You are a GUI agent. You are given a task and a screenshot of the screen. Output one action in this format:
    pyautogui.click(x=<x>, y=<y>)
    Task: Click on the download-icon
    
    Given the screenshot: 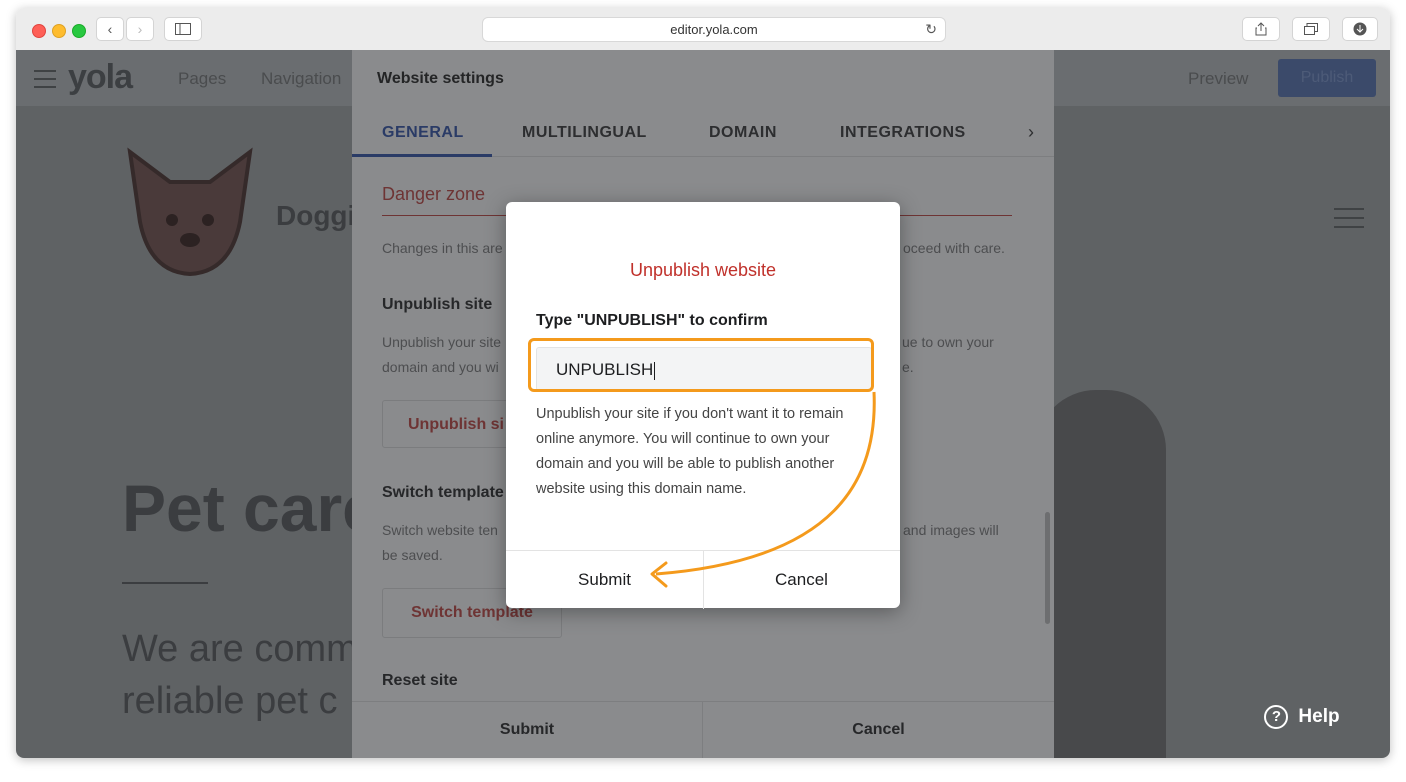 What is the action you would take?
    pyautogui.click(x=1360, y=29)
    